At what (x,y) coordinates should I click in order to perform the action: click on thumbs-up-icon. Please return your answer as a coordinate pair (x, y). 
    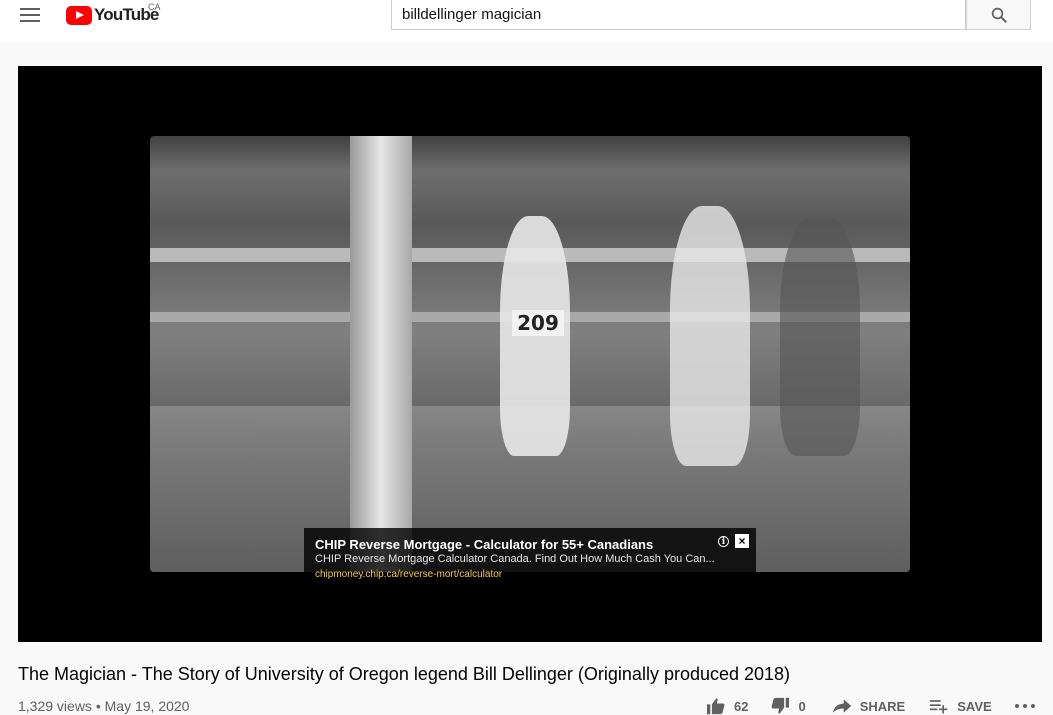
    Looking at the image, I should click on (716, 706).